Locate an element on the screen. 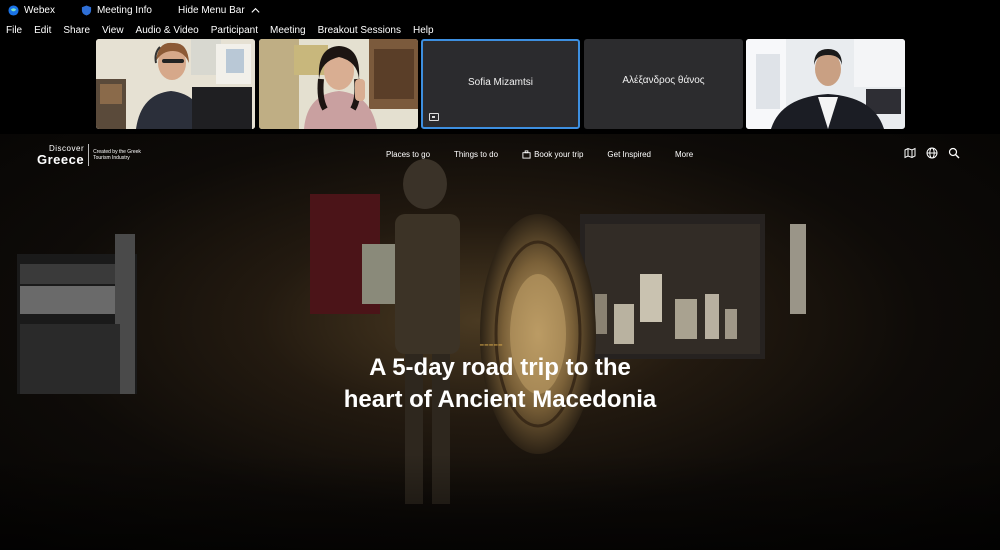 The width and height of the screenshot is (1000, 550). menu-participant: Participant is located at coordinates (234, 30).